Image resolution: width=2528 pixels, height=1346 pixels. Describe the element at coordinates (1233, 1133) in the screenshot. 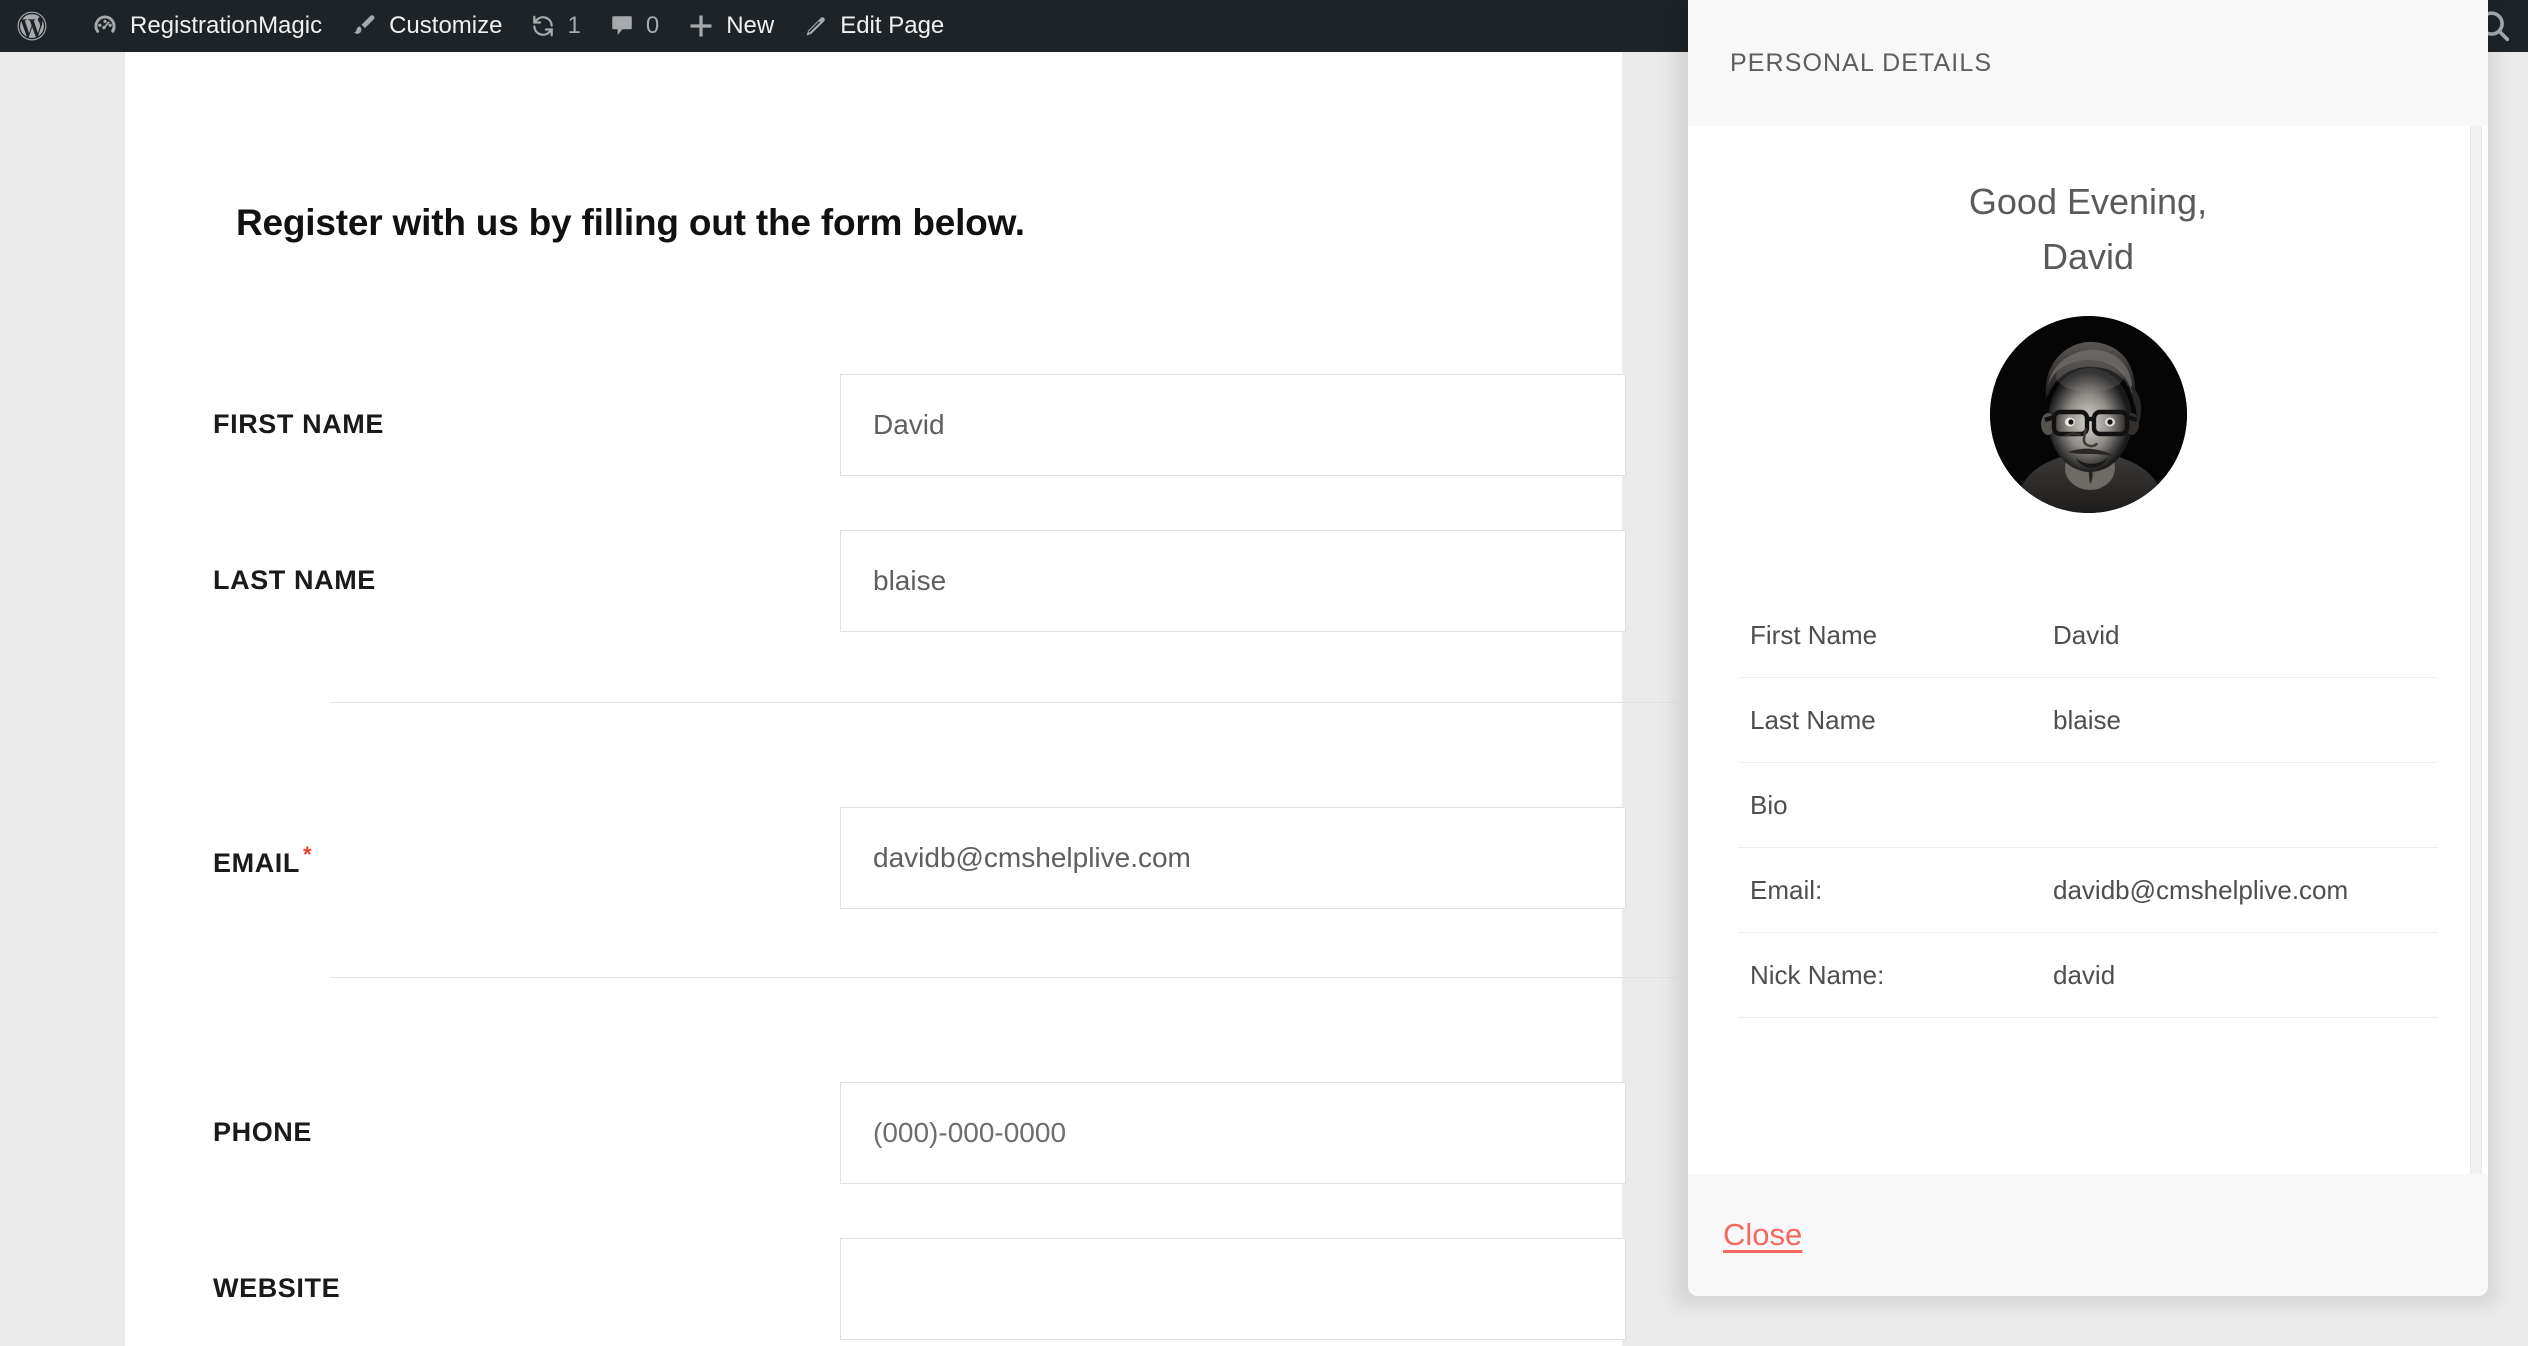

I see `phone-input` at that location.